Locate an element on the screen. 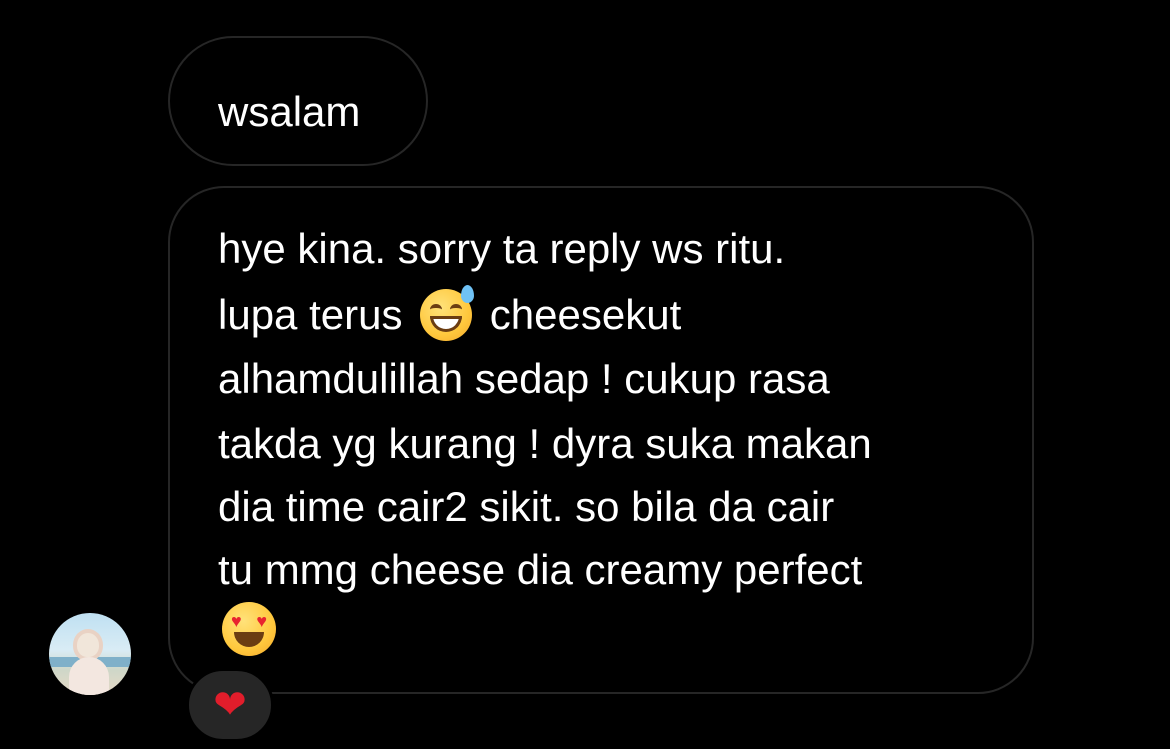  red-heart-icon: ❤ is located at coordinates (230, 705).